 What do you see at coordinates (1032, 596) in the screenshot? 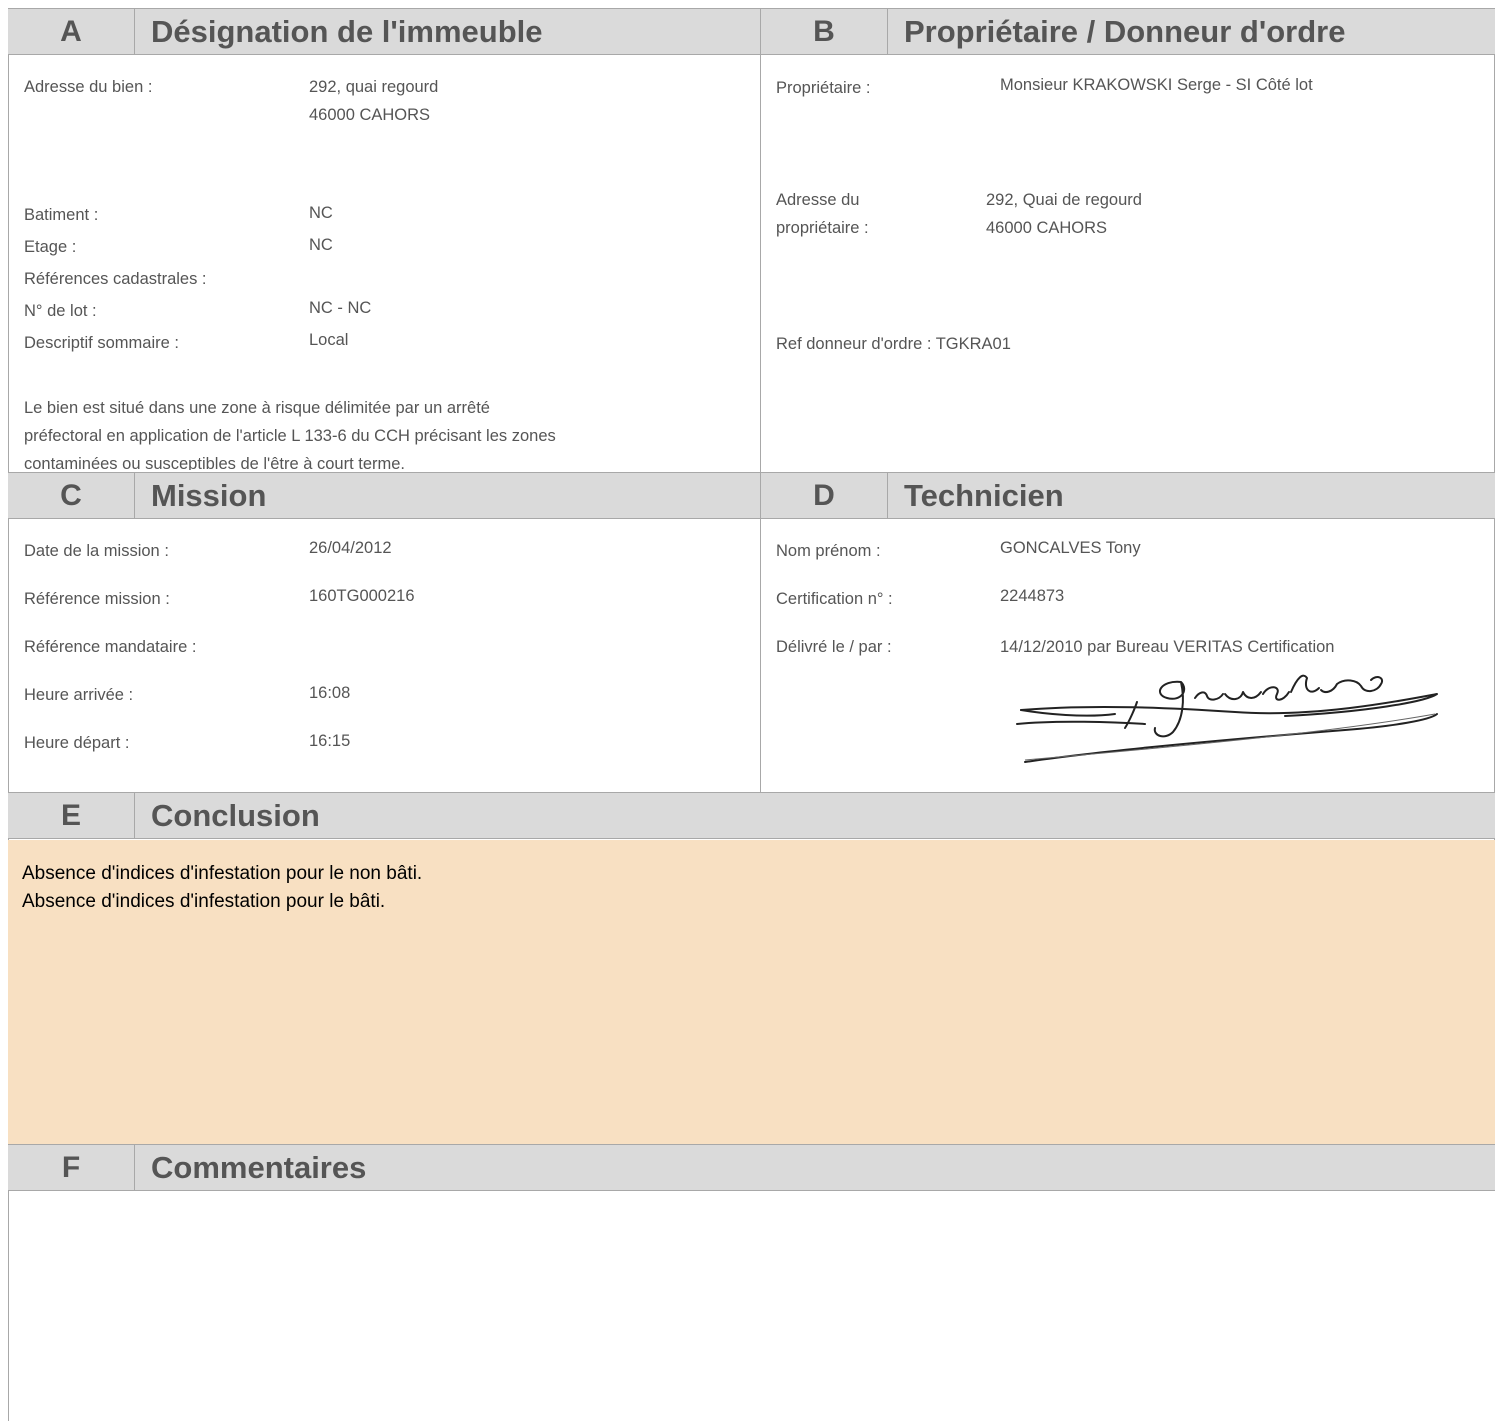
I see `certification-value: 2244873` at bounding box center [1032, 596].